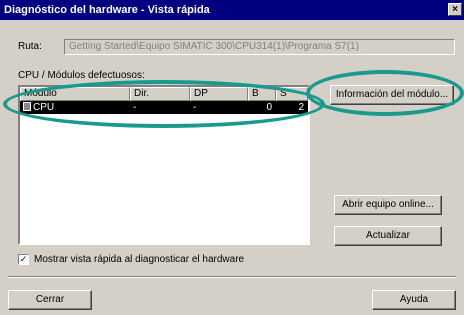 The image size is (464, 315). Describe the element at coordinates (301, 107) in the screenshot. I see `cell-s: 2` at that location.